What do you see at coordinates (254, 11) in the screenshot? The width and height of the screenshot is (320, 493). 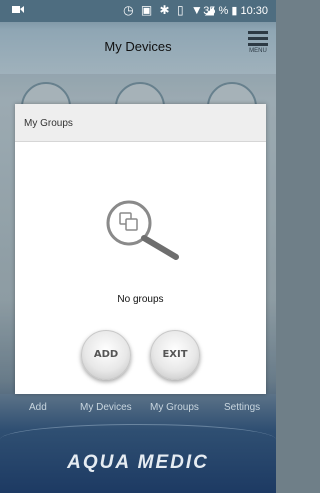 I see `clock: 10:30` at bounding box center [254, 11].